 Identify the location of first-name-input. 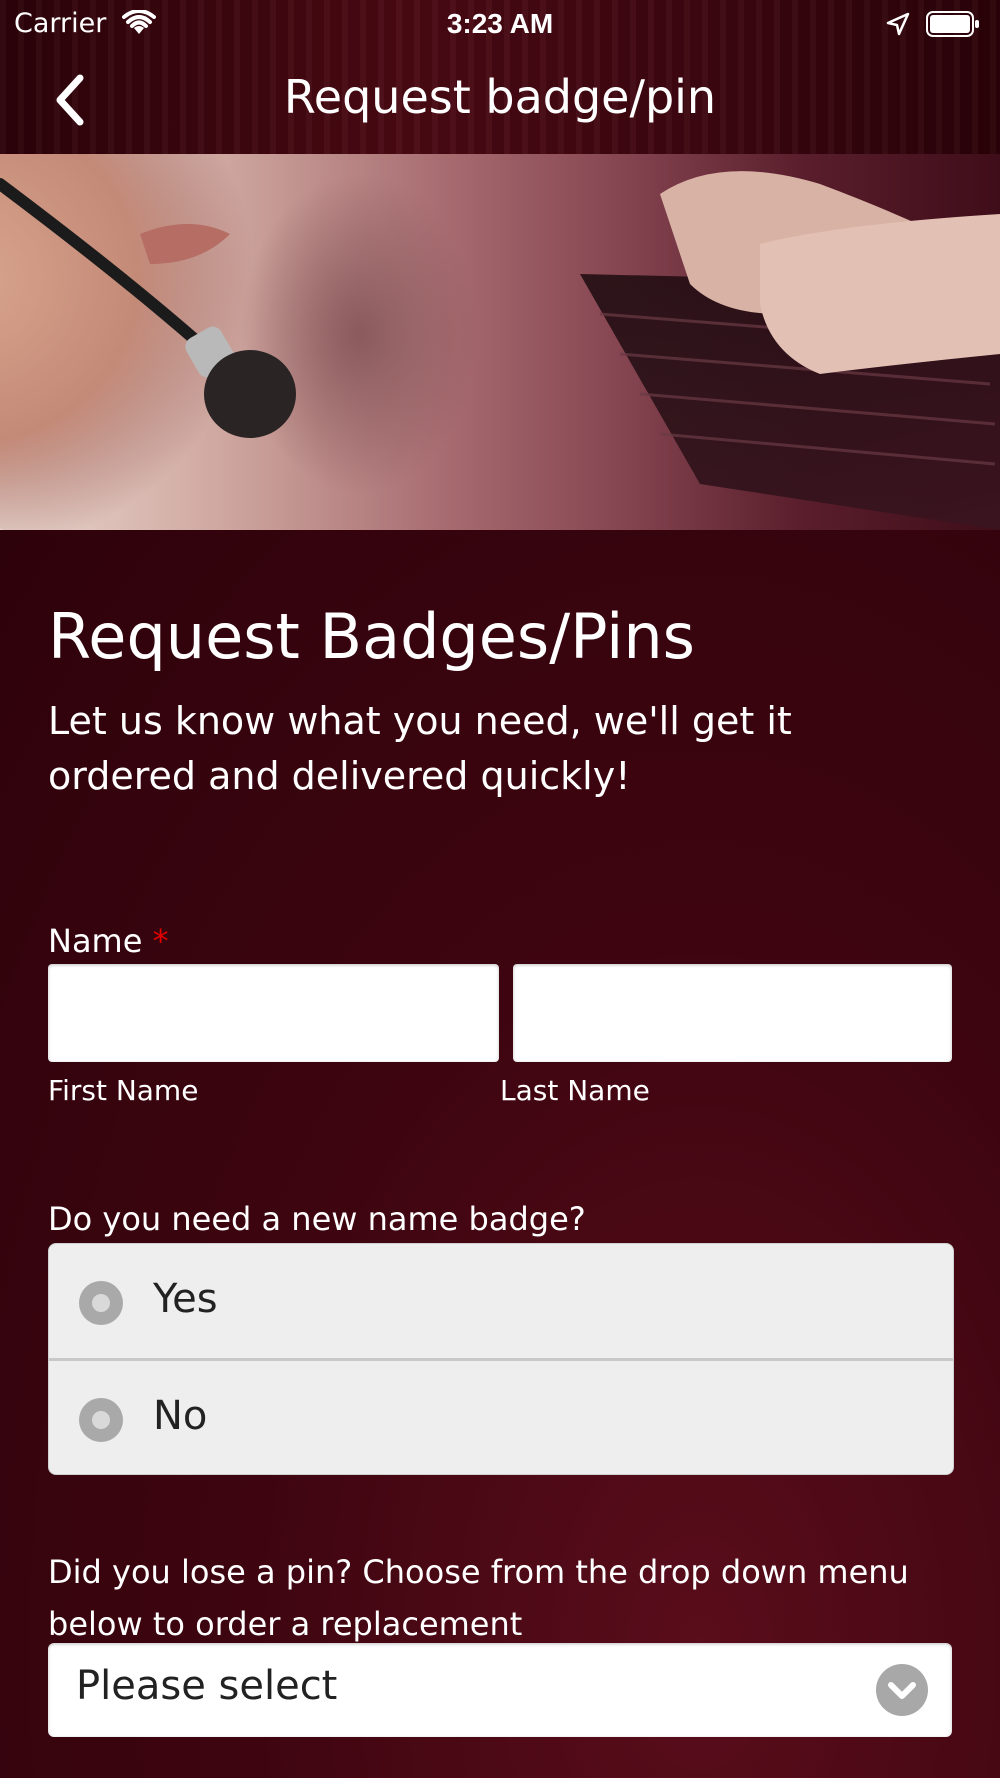
(273, 1013).